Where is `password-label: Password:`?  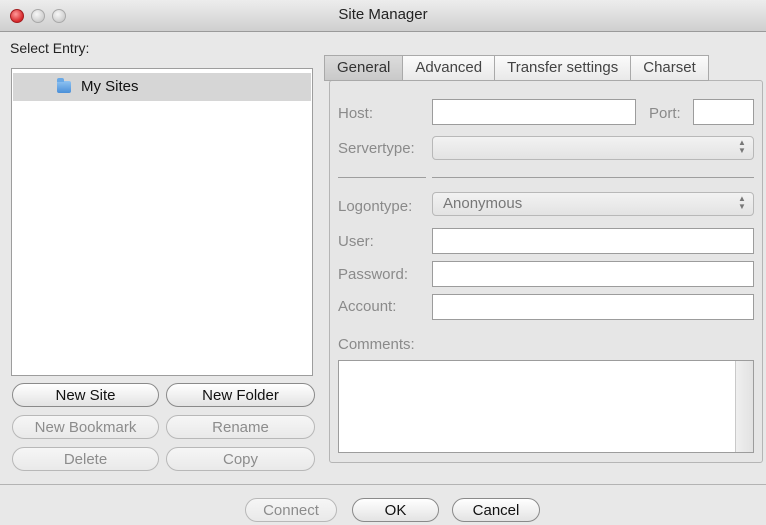 password-label: Password: is located at coordinates (373, 274).